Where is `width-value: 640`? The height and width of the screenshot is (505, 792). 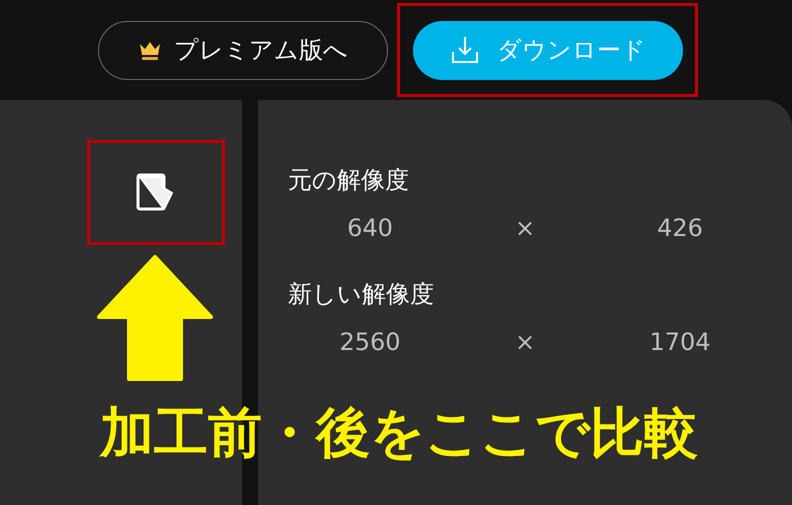 width-value: 640 is located at coordinates (370, 228).